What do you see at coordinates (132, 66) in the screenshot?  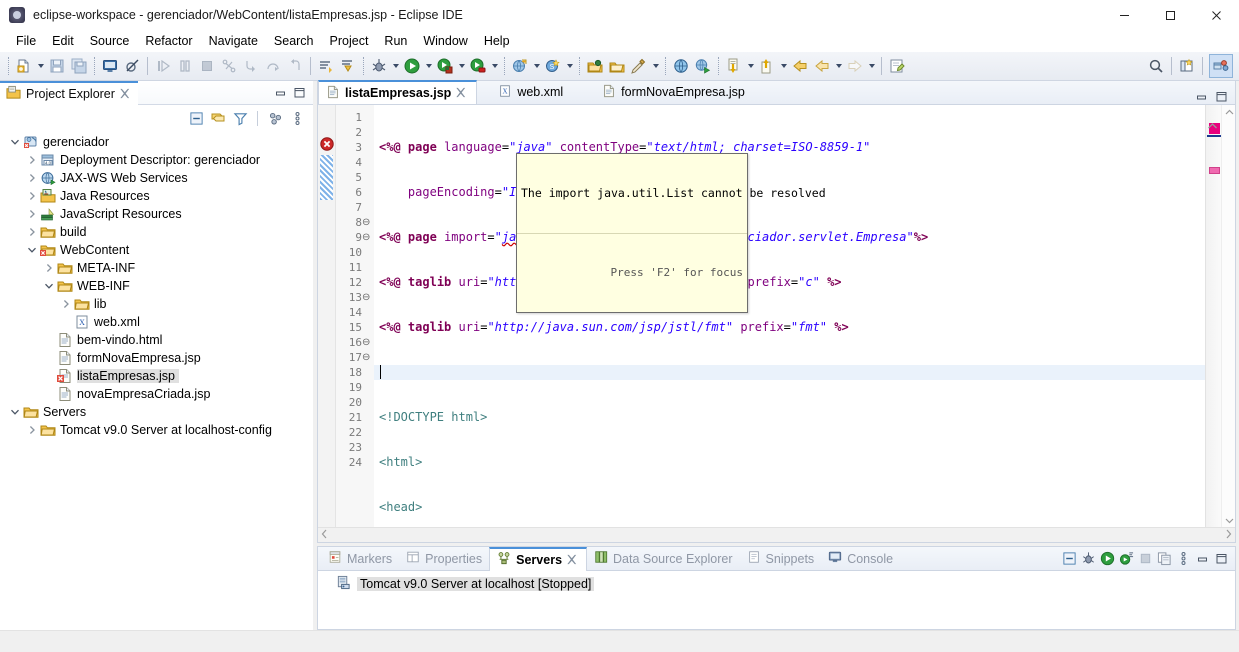 I see `skip-breakpoints-icon` at bounding box center [132, 66].